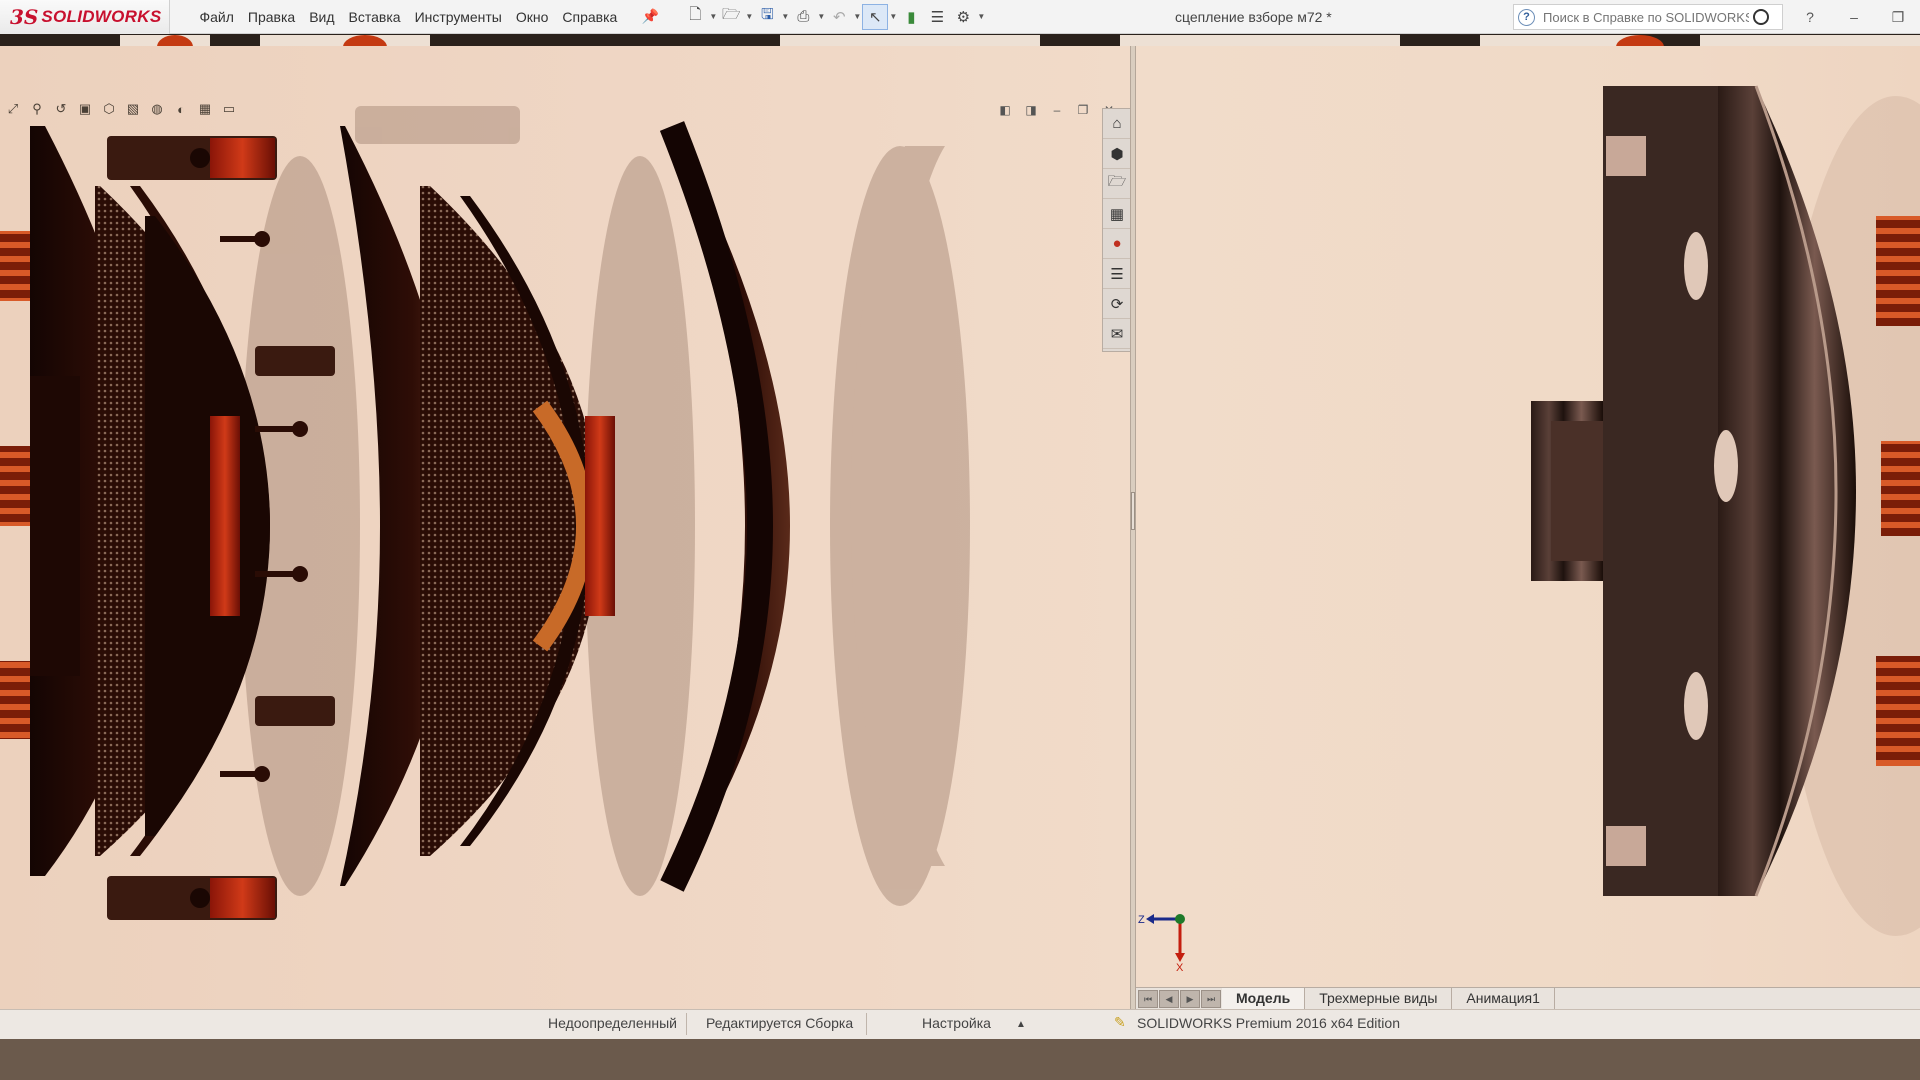 This screenshot has height=1080, width=1920. I want to click on logo-mark: 3S, so click(24, 16).